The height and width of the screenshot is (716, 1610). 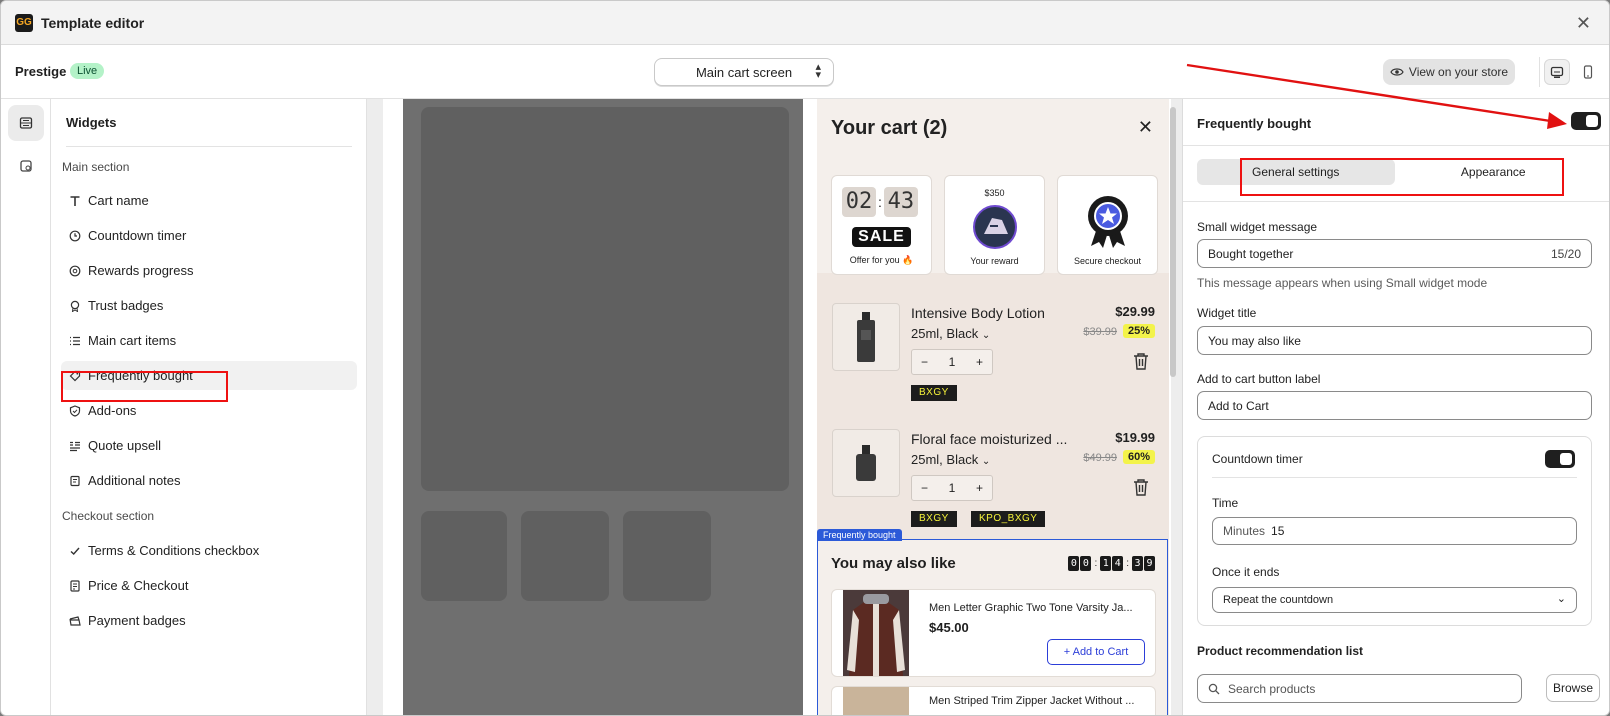 What do you see at coordinates (1145, 127) in the screenshot?
I see `cart-close-icon: ✕` at bounding box center [1145, 127].